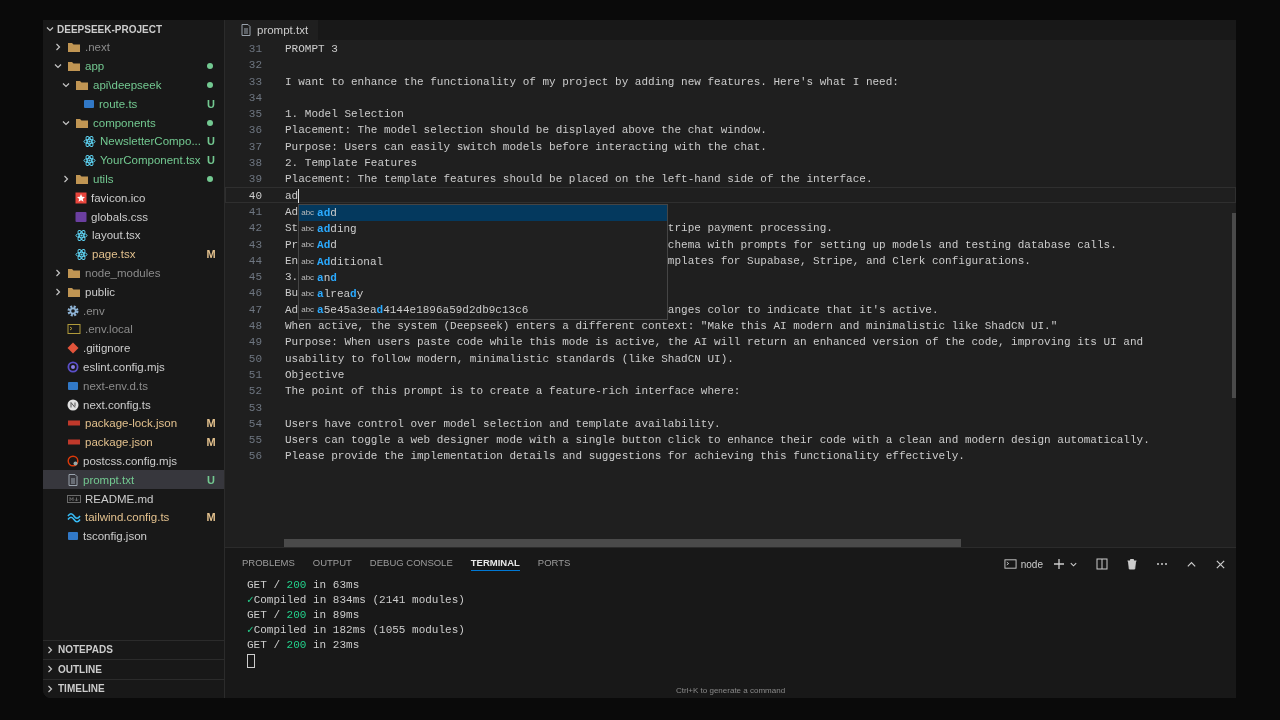 The width and height of the screenshot is (1280, 720). What do you see at coordinates (133, 66) in the screenshot?
I see `file-tree-item: app` at bounding box center [133, 66].